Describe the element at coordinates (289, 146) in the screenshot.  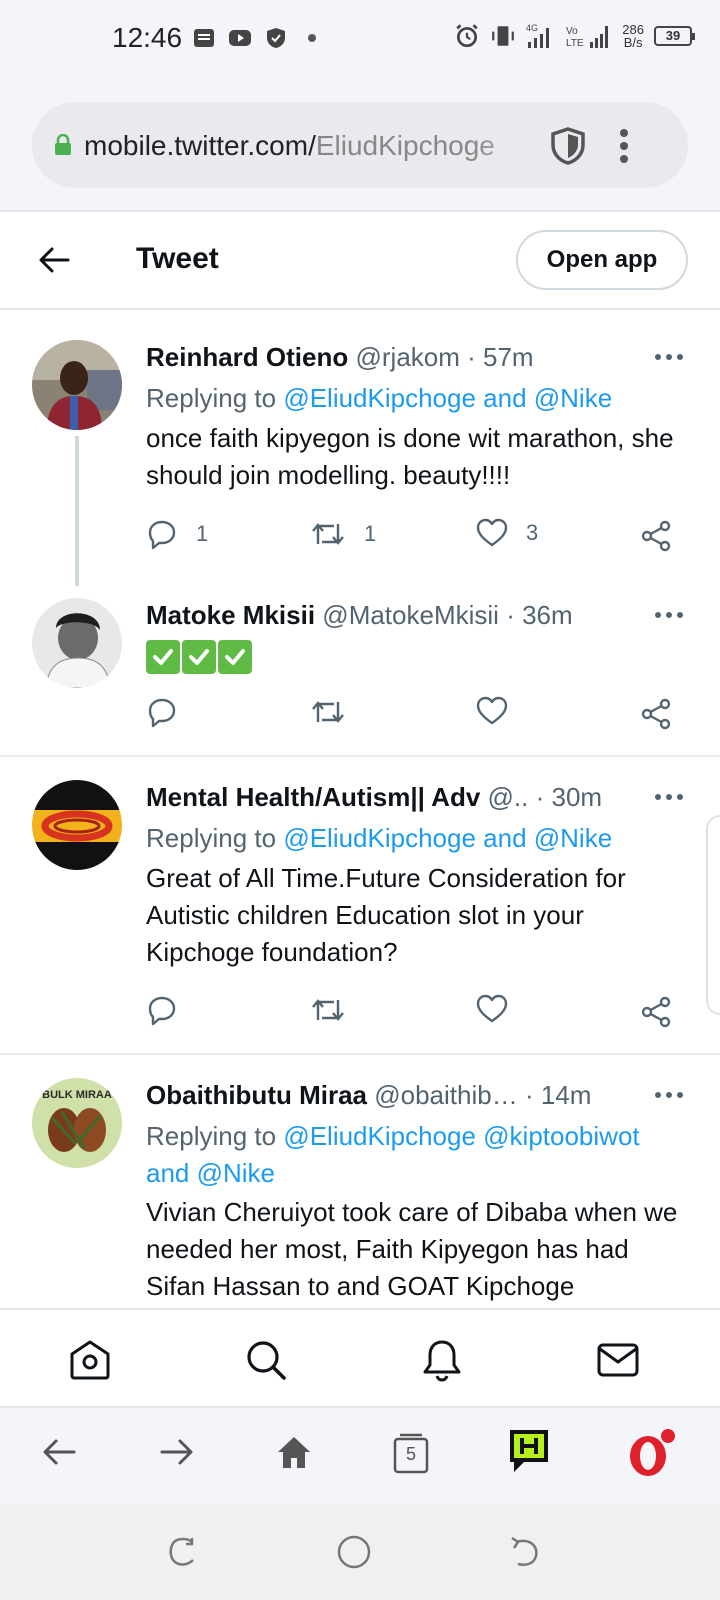
I see `url-text: mobile.twitter.com/EliudKipchoge` at that location.